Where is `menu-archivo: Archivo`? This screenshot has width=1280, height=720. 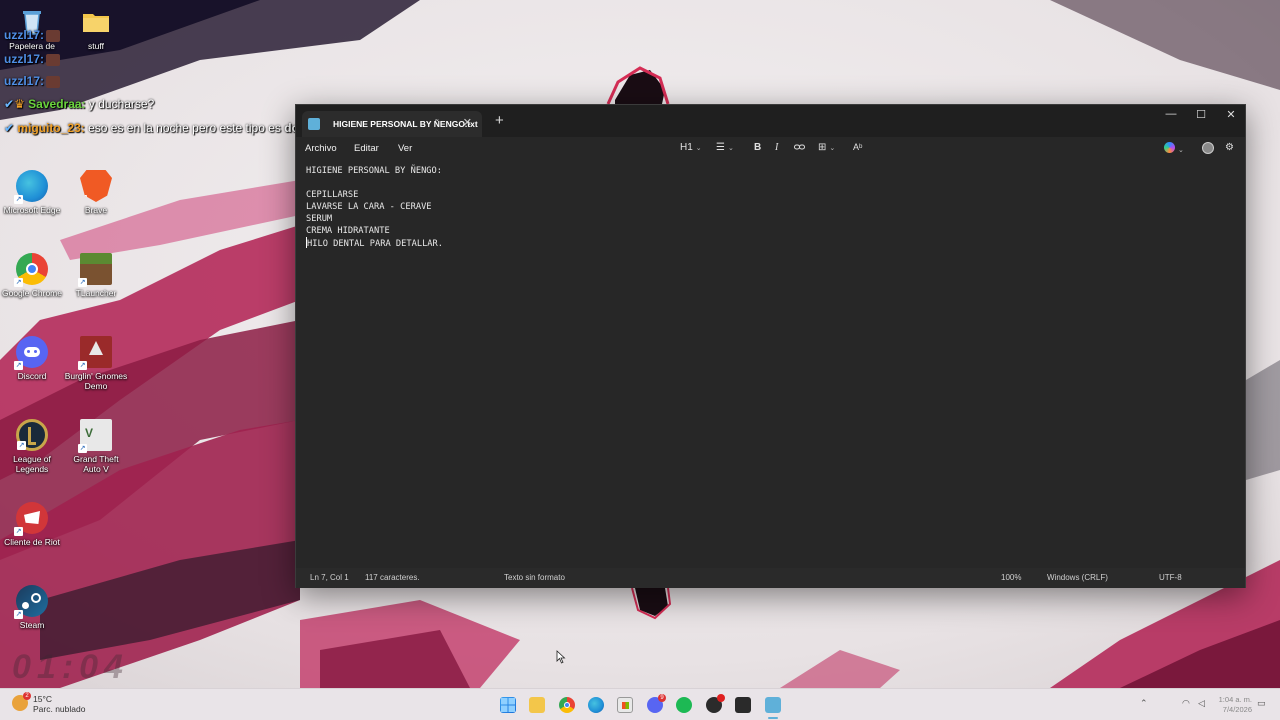 menu-archivo: Archivo is located at coordinates (321, 148).